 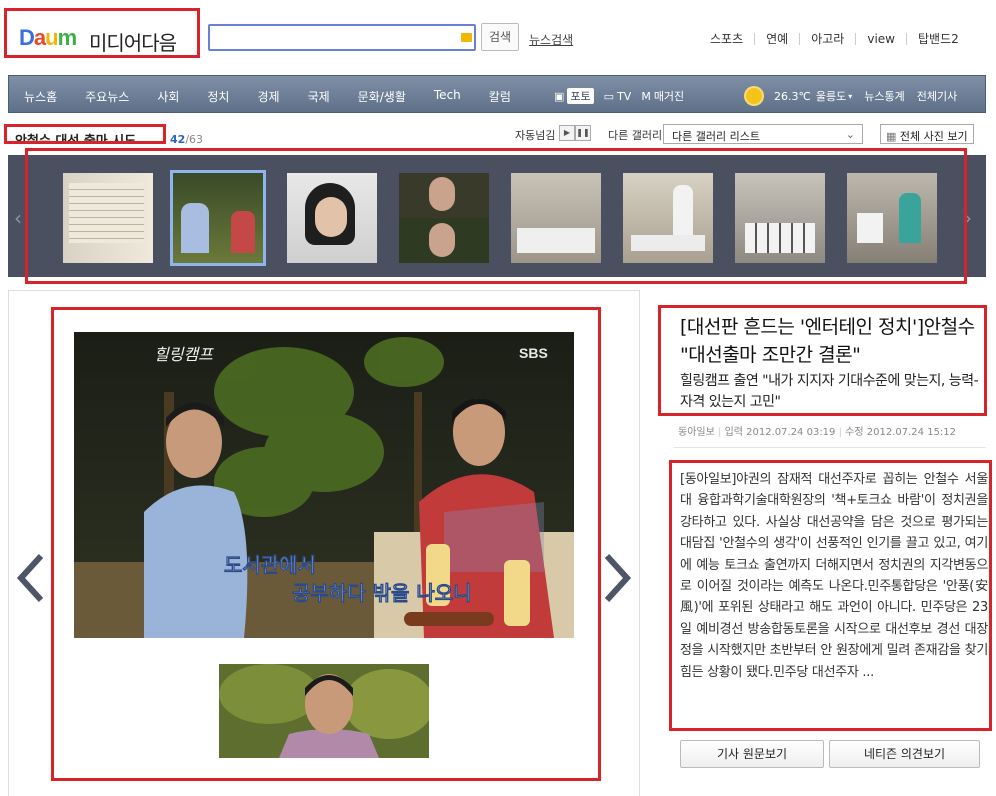 I want to click on other-gallery-select: 다른 갤러리 리스트 ⌄, so click(x=763, y=134).